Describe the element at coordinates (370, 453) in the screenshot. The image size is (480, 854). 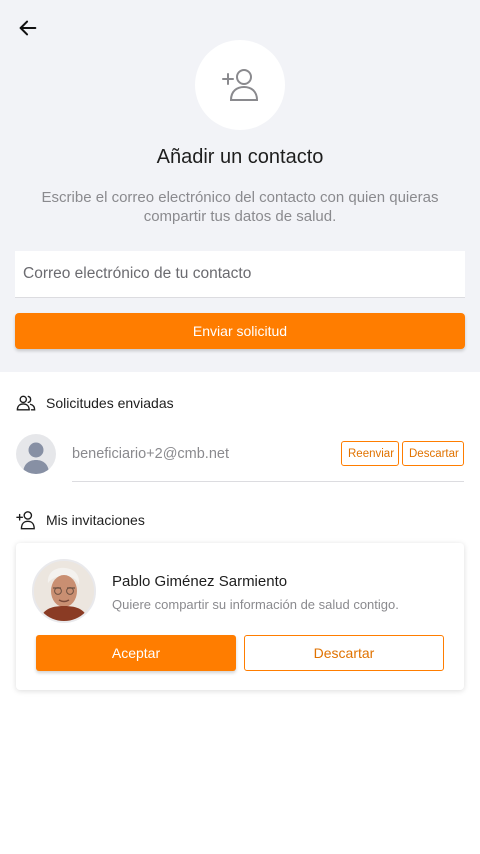
I see `resend-button: Reenviar` at that location.